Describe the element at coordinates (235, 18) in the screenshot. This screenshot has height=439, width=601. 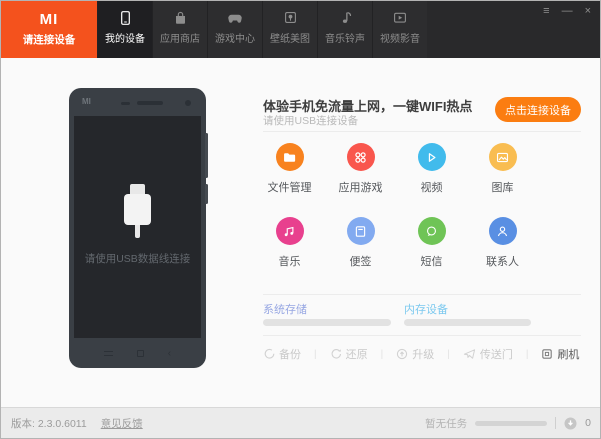
I see `game-center-icon` at that location.